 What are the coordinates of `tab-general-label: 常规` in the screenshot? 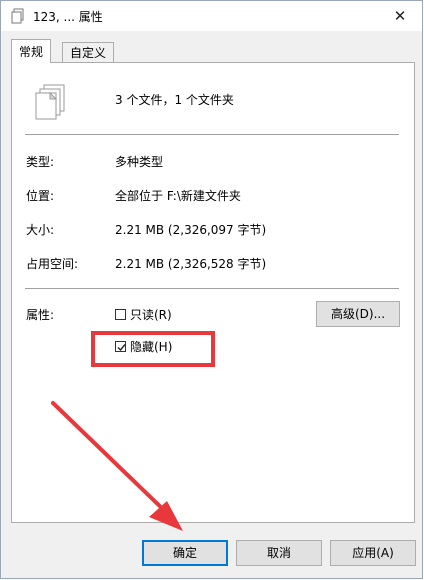 It's located at (31, 52).